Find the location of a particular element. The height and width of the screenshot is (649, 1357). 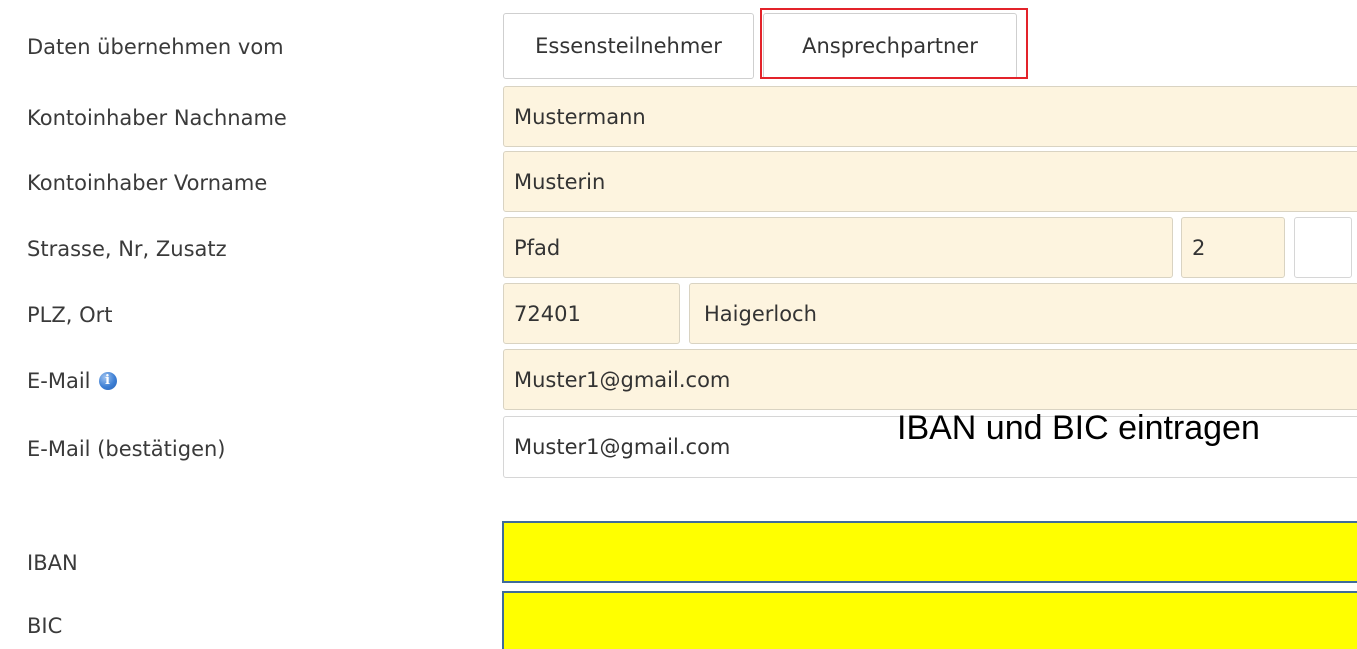

zip-field: 72401 is located at coordinates (591, 313).